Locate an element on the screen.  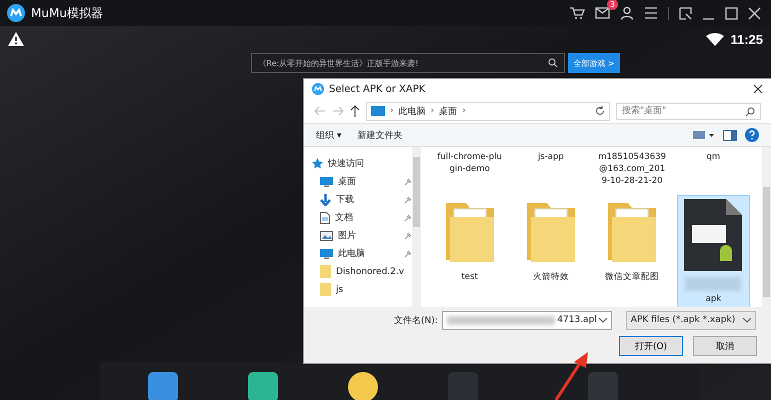
file-label: m18510543639 @163.com_201 9-10-28-21-20 is located at coordinates (632, 173).